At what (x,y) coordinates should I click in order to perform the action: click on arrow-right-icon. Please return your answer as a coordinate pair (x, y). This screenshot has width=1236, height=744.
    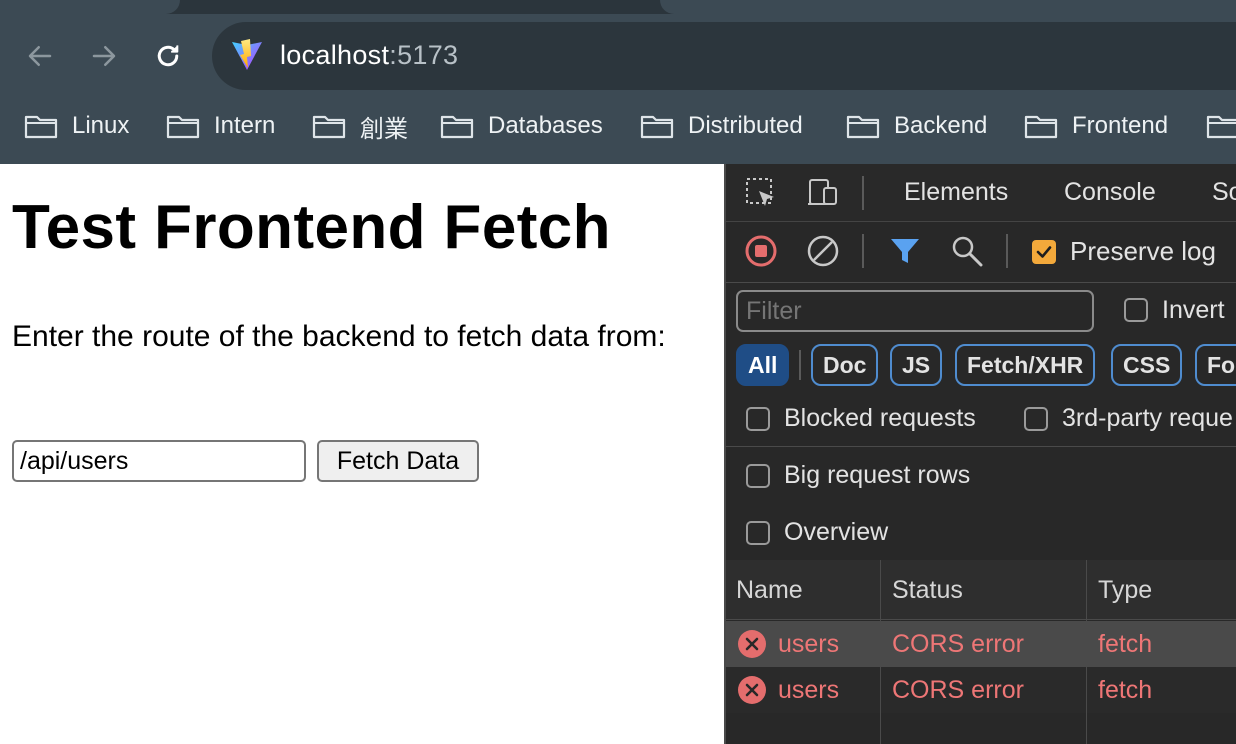
    Looking at the image, I should click on (104, 56).